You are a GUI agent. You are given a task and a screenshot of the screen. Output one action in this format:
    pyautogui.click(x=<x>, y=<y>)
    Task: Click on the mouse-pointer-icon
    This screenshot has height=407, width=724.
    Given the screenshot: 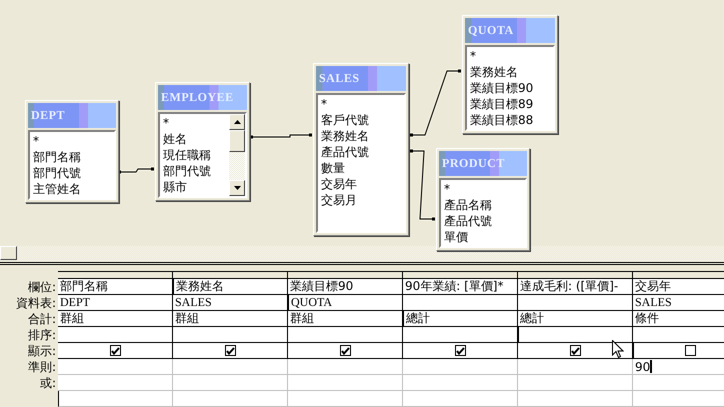 What is the action you would take?
    pyautogui.click(x=618, y=349)
    